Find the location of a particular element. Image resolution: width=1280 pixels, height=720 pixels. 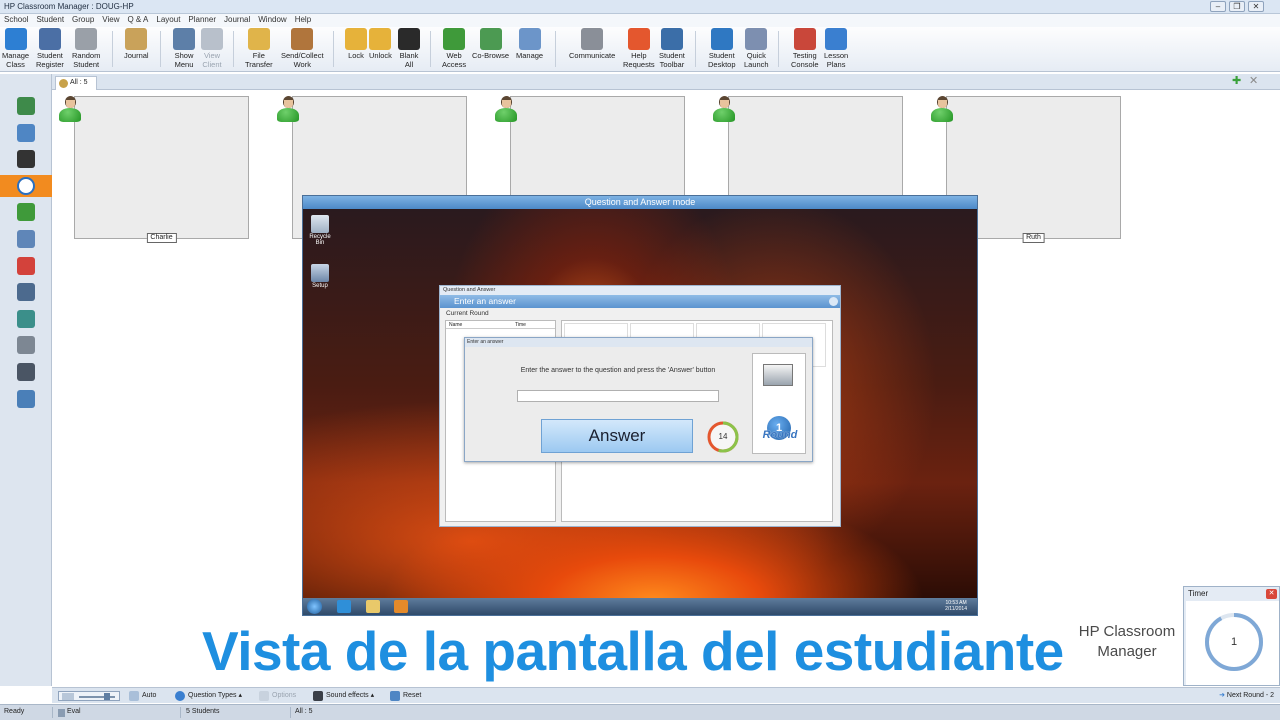

setup-shortcut: Setup is located at coordinates (320, 276).